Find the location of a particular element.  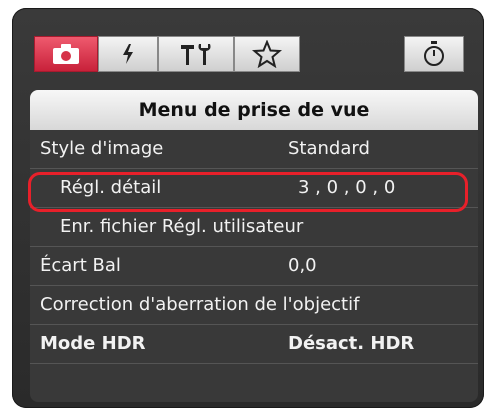

timer-icon is located at coordinates (434, 53).